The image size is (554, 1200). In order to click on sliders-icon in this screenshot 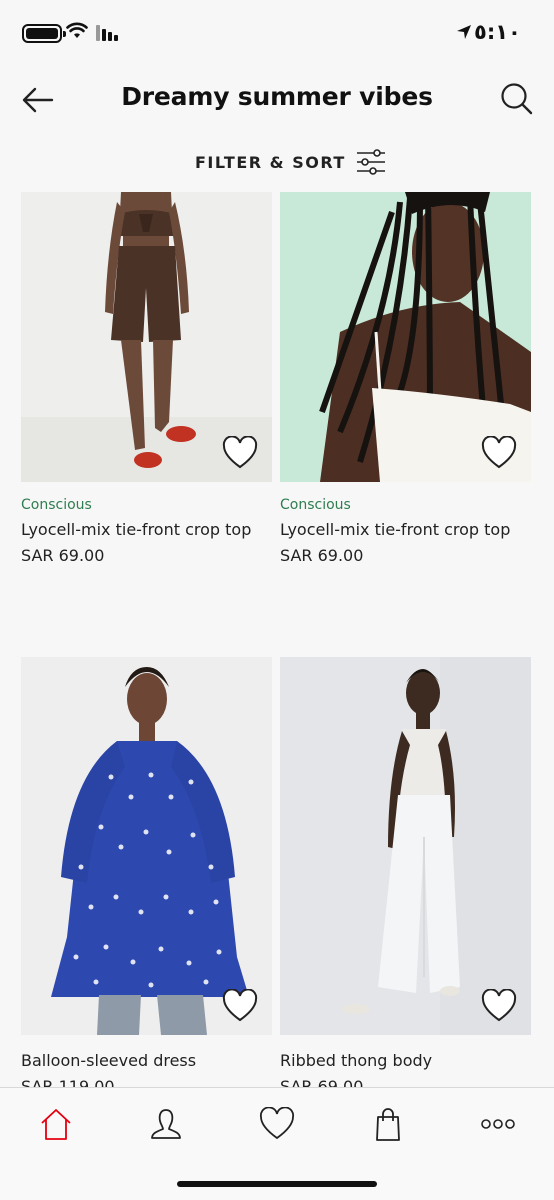, I will do `click(370, 162)`.